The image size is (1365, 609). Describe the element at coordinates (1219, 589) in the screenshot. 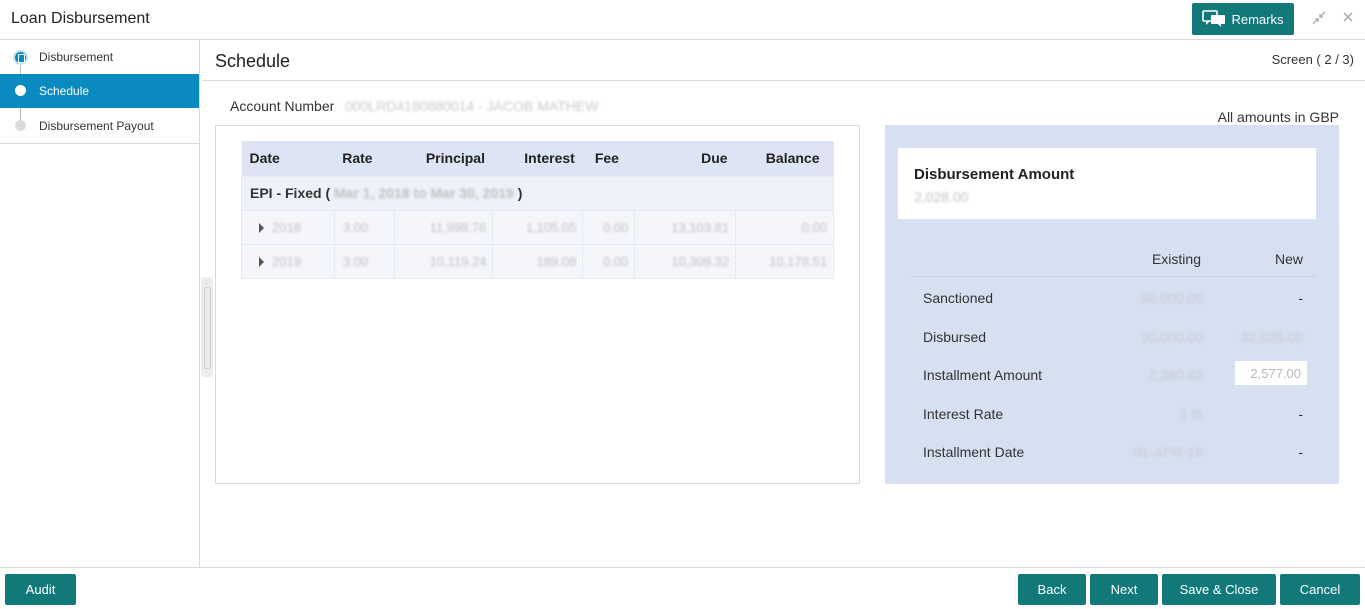

I see `save-close-button: Save & Close` at that location.